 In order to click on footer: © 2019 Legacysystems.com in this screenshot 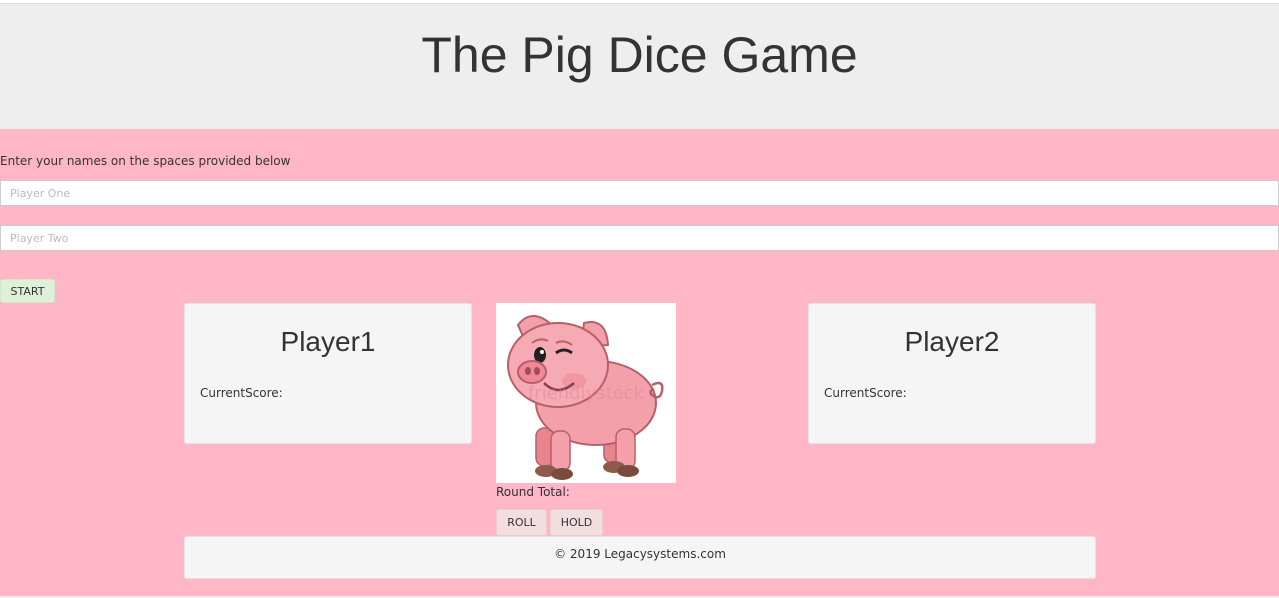, I will do `click(640, 557)`.